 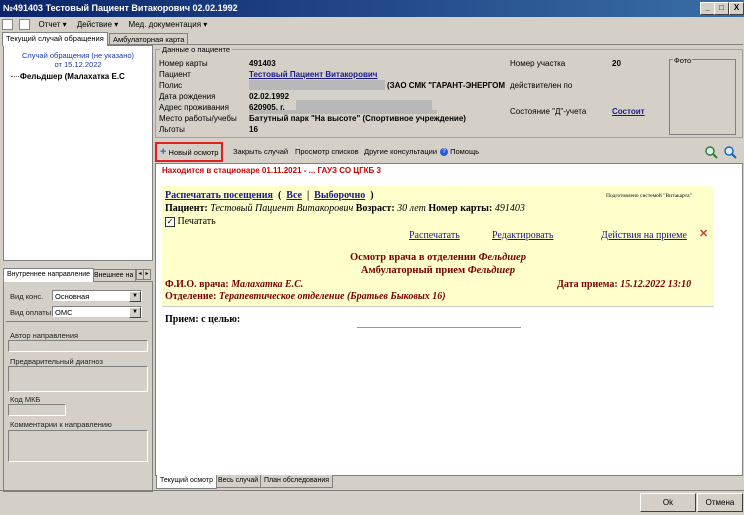 What do you see at coordinates (736, 8) in the screenshot?
I see `close-button: X` at bounding box center [736, 8].